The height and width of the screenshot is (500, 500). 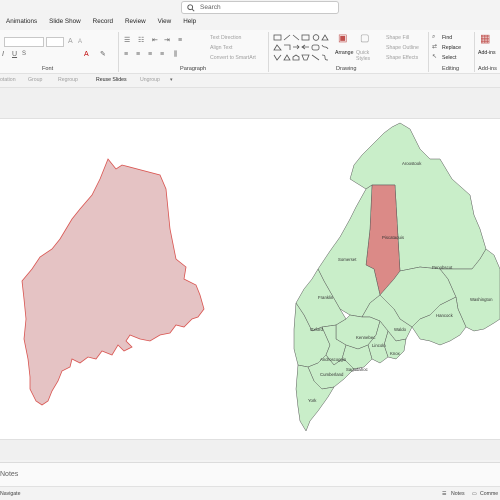 What do you see at coordinates (489, 494) in the screenshot?
I see `comments-button: Comme` at bounding box center [489, 494].